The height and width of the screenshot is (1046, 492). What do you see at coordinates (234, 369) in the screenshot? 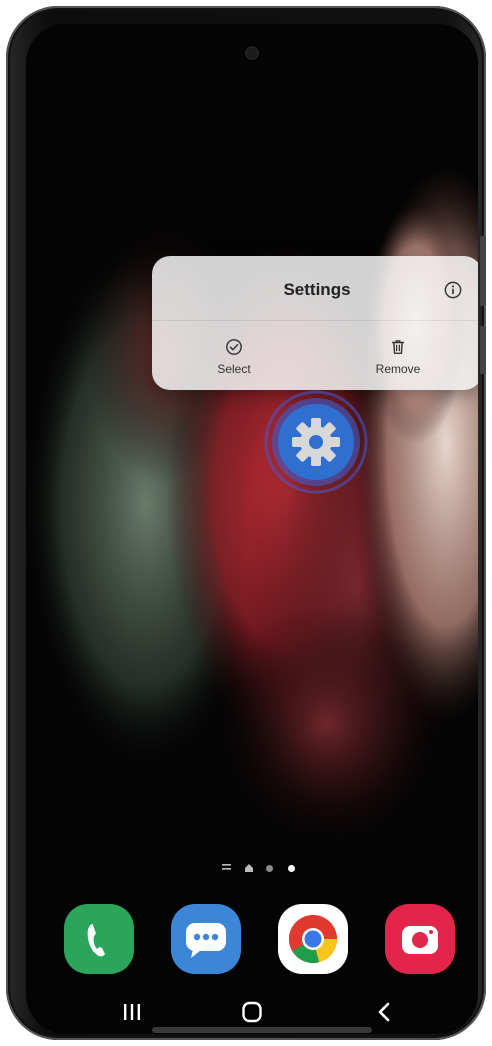
I see `select-label: Select` at bounding box center [234, 369].